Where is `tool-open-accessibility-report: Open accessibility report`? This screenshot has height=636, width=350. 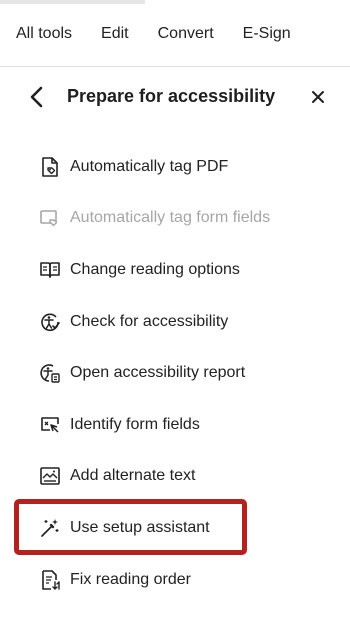
tool-open-accessibility-report: Open accessibility report is located at coordinates (175, 373).